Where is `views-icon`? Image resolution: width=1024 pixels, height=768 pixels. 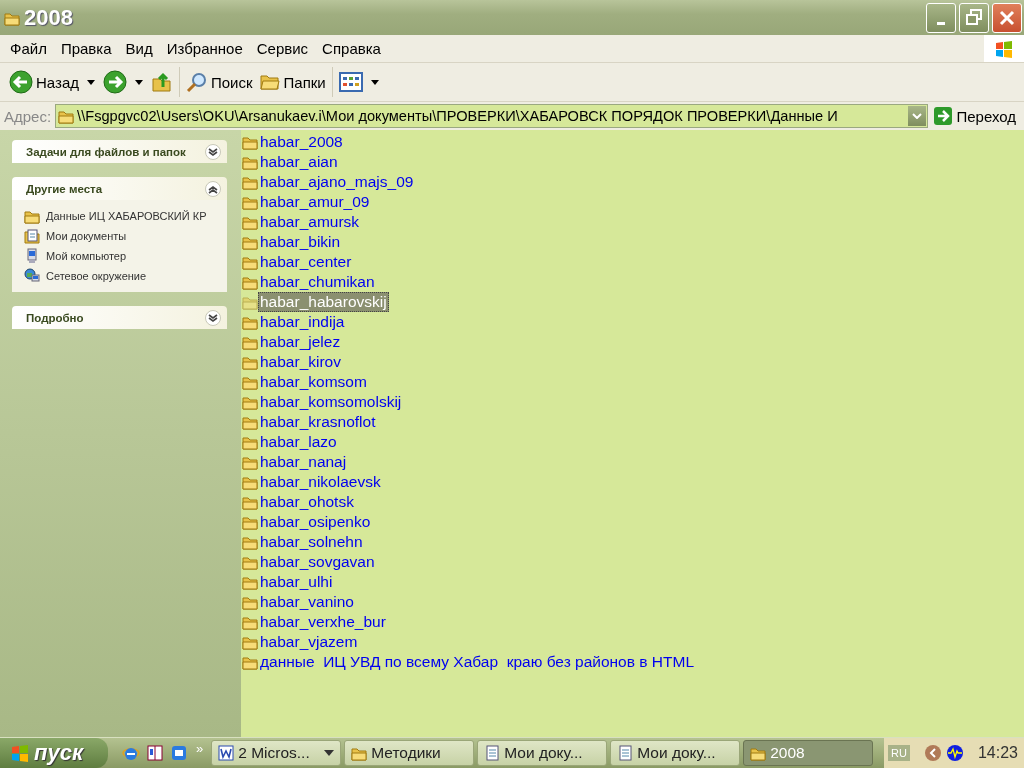 views-icon is located at coordinates (350, 82).